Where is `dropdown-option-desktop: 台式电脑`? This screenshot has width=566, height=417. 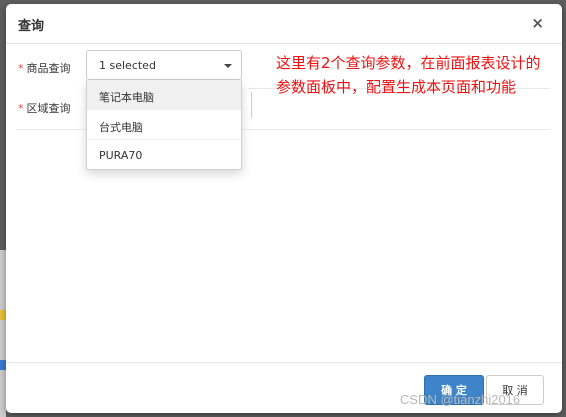
dropdown-option-desktop: 台式电脑 is located at coordinates (164, 125).